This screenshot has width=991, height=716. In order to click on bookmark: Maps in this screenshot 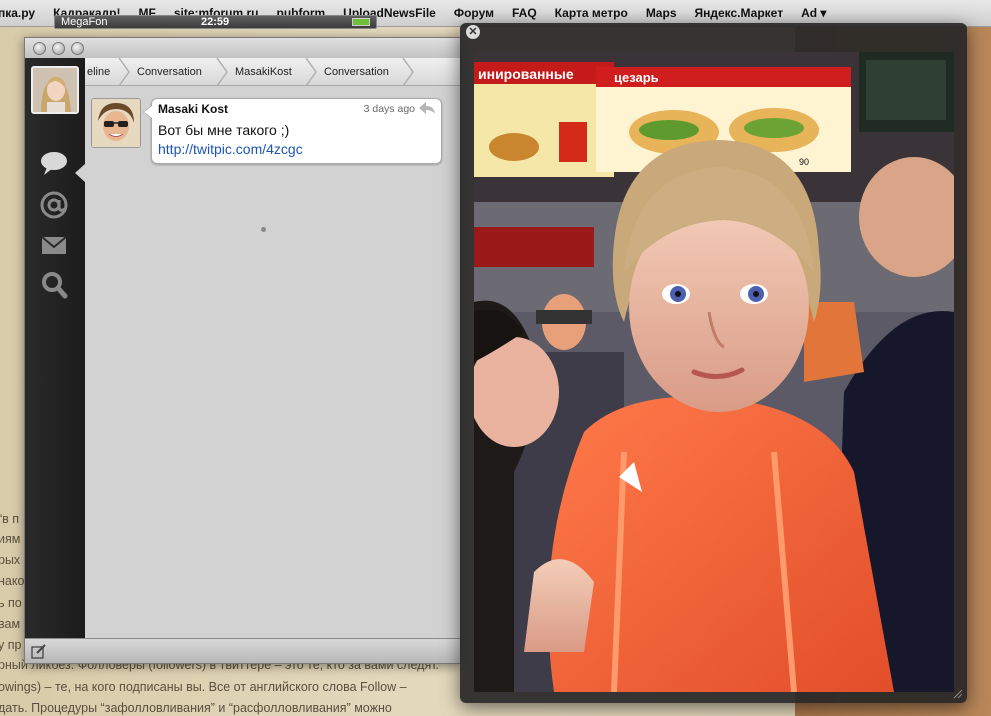, I will do `click(661, 13)`.